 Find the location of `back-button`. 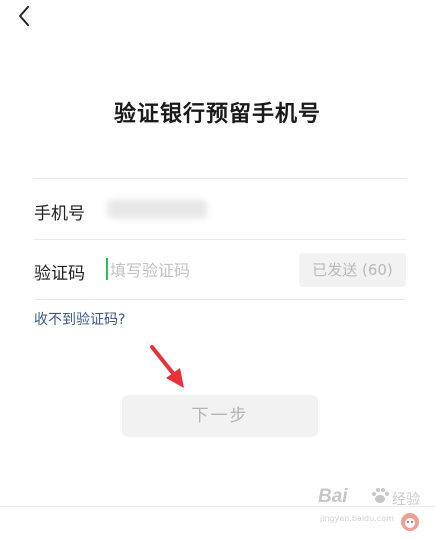

back-button is located at coordinates (24, 16).